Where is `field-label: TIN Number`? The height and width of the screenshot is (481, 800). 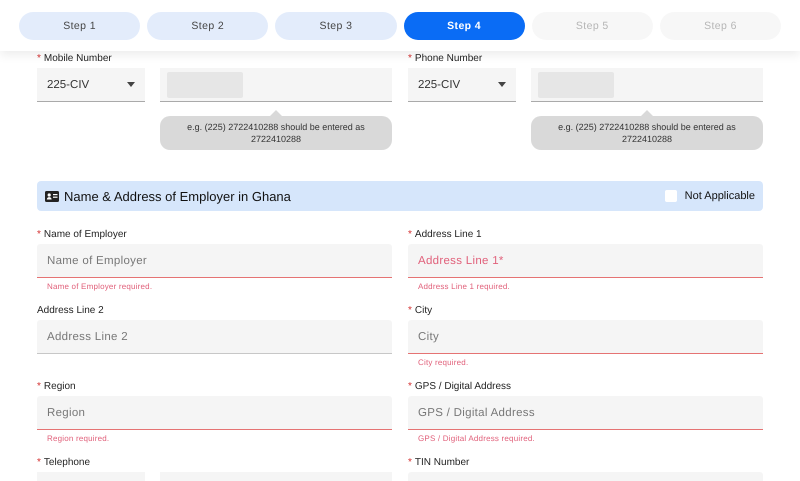
field-label: TIN Number is located at coordinates (442, 462).